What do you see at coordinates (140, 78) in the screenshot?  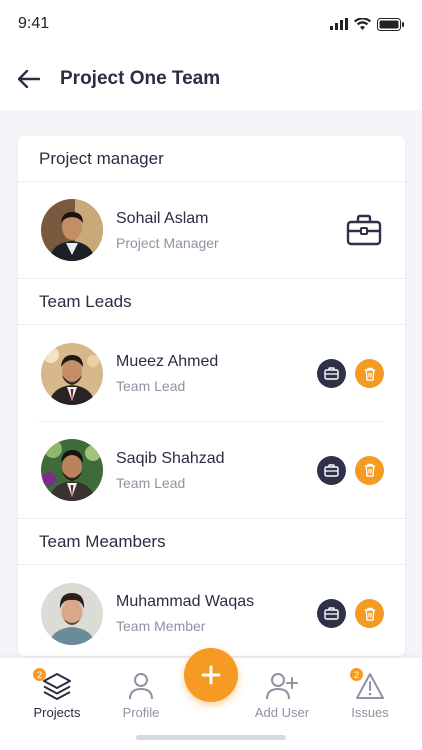 I see `page-title: Project One Team` at bounding box center [140, 78].